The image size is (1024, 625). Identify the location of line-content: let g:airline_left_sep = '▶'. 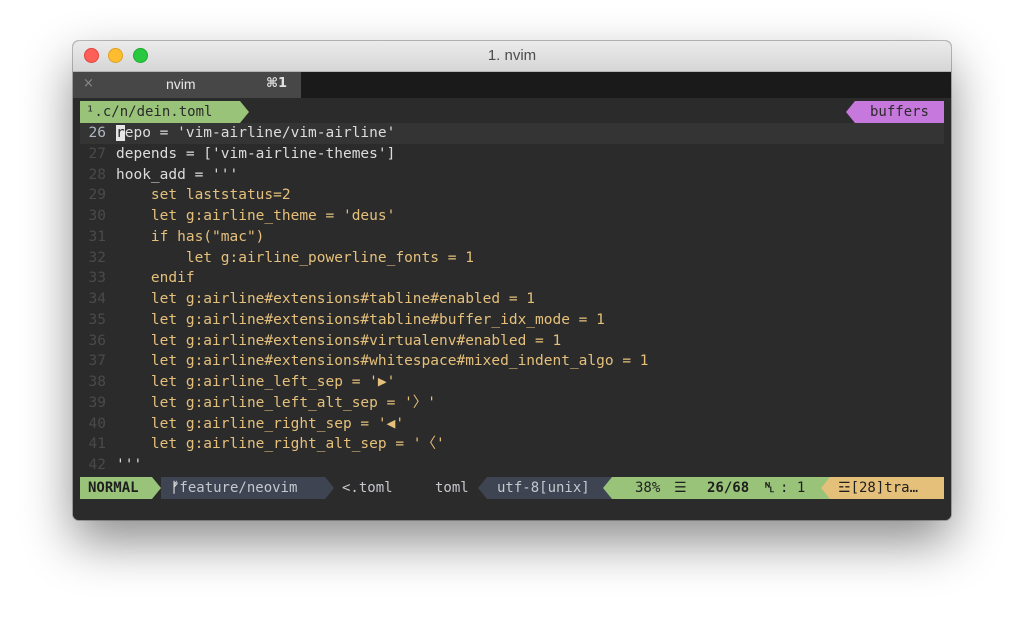
(256, 382).